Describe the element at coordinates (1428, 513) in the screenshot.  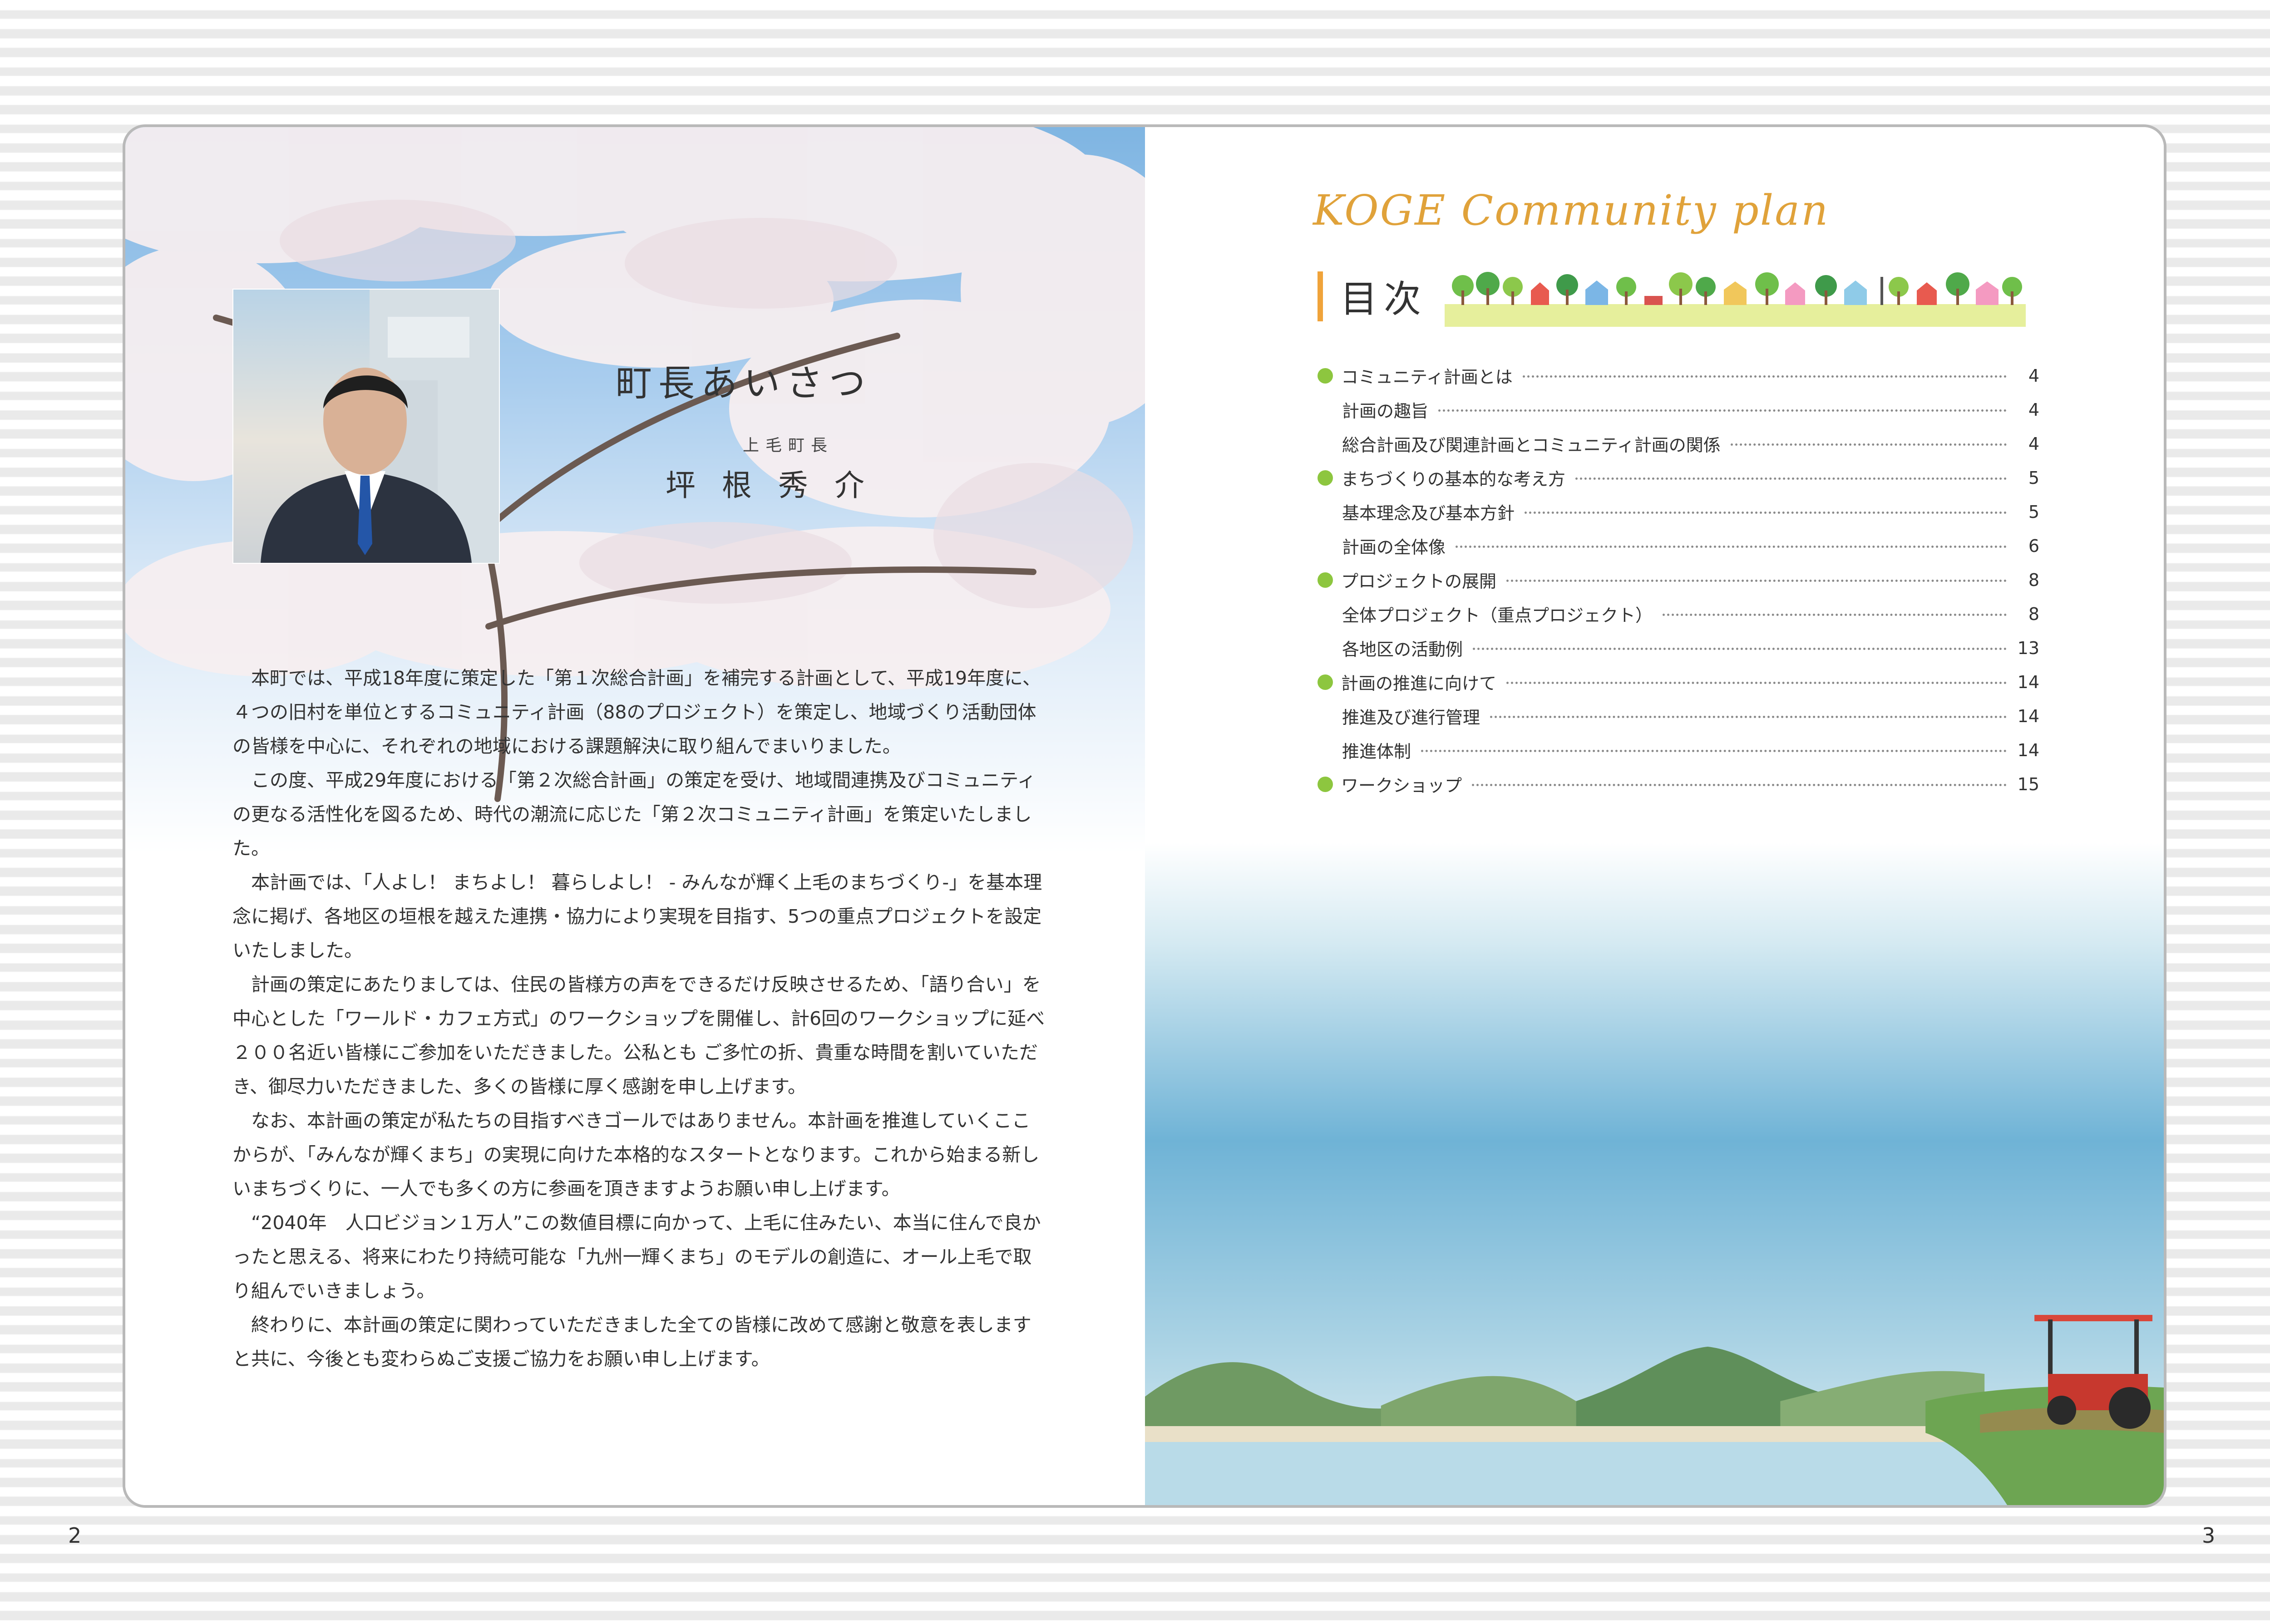
I see `toc-entry-label: 基本理念及び基本方針` at that location.